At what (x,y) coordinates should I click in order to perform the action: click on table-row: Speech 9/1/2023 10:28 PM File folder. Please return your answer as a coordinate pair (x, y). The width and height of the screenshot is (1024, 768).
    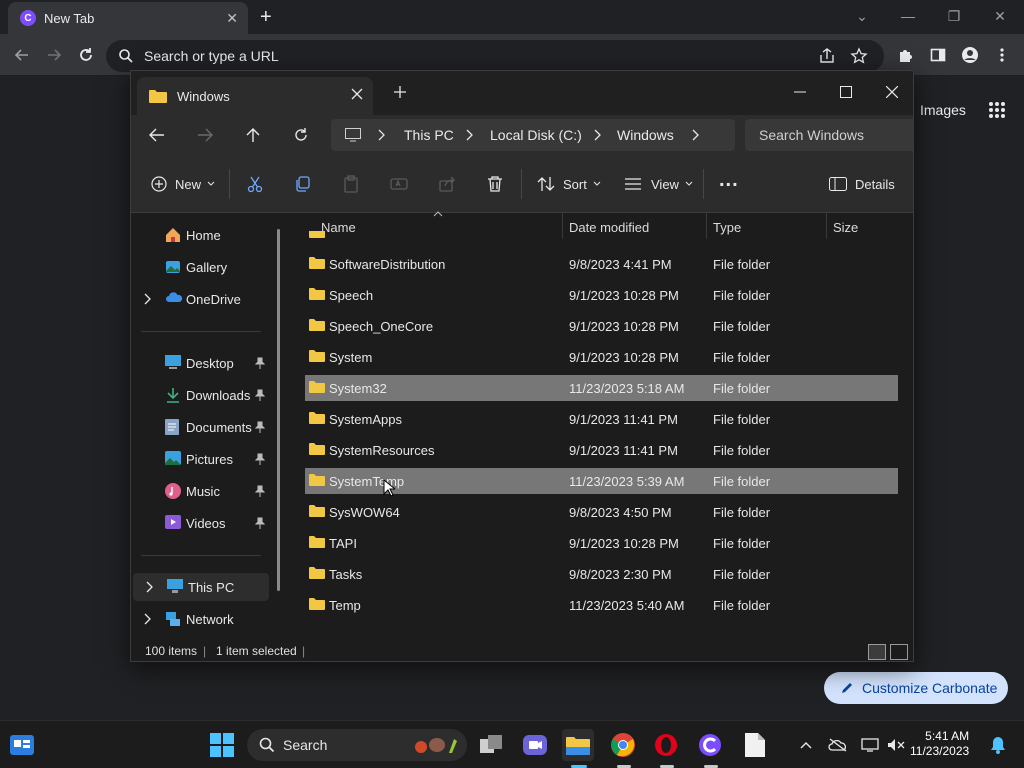
    Looking at the image, I should click on (601, 295).